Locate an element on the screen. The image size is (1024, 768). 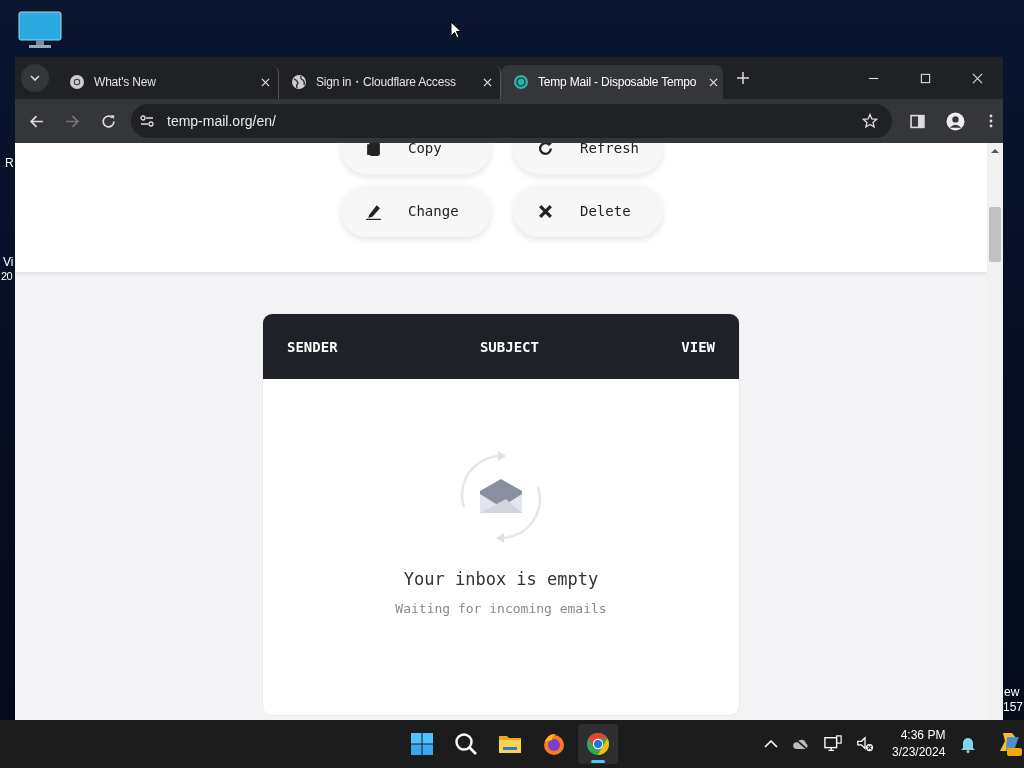
action-button: Change is located at coordinates (416, 211).